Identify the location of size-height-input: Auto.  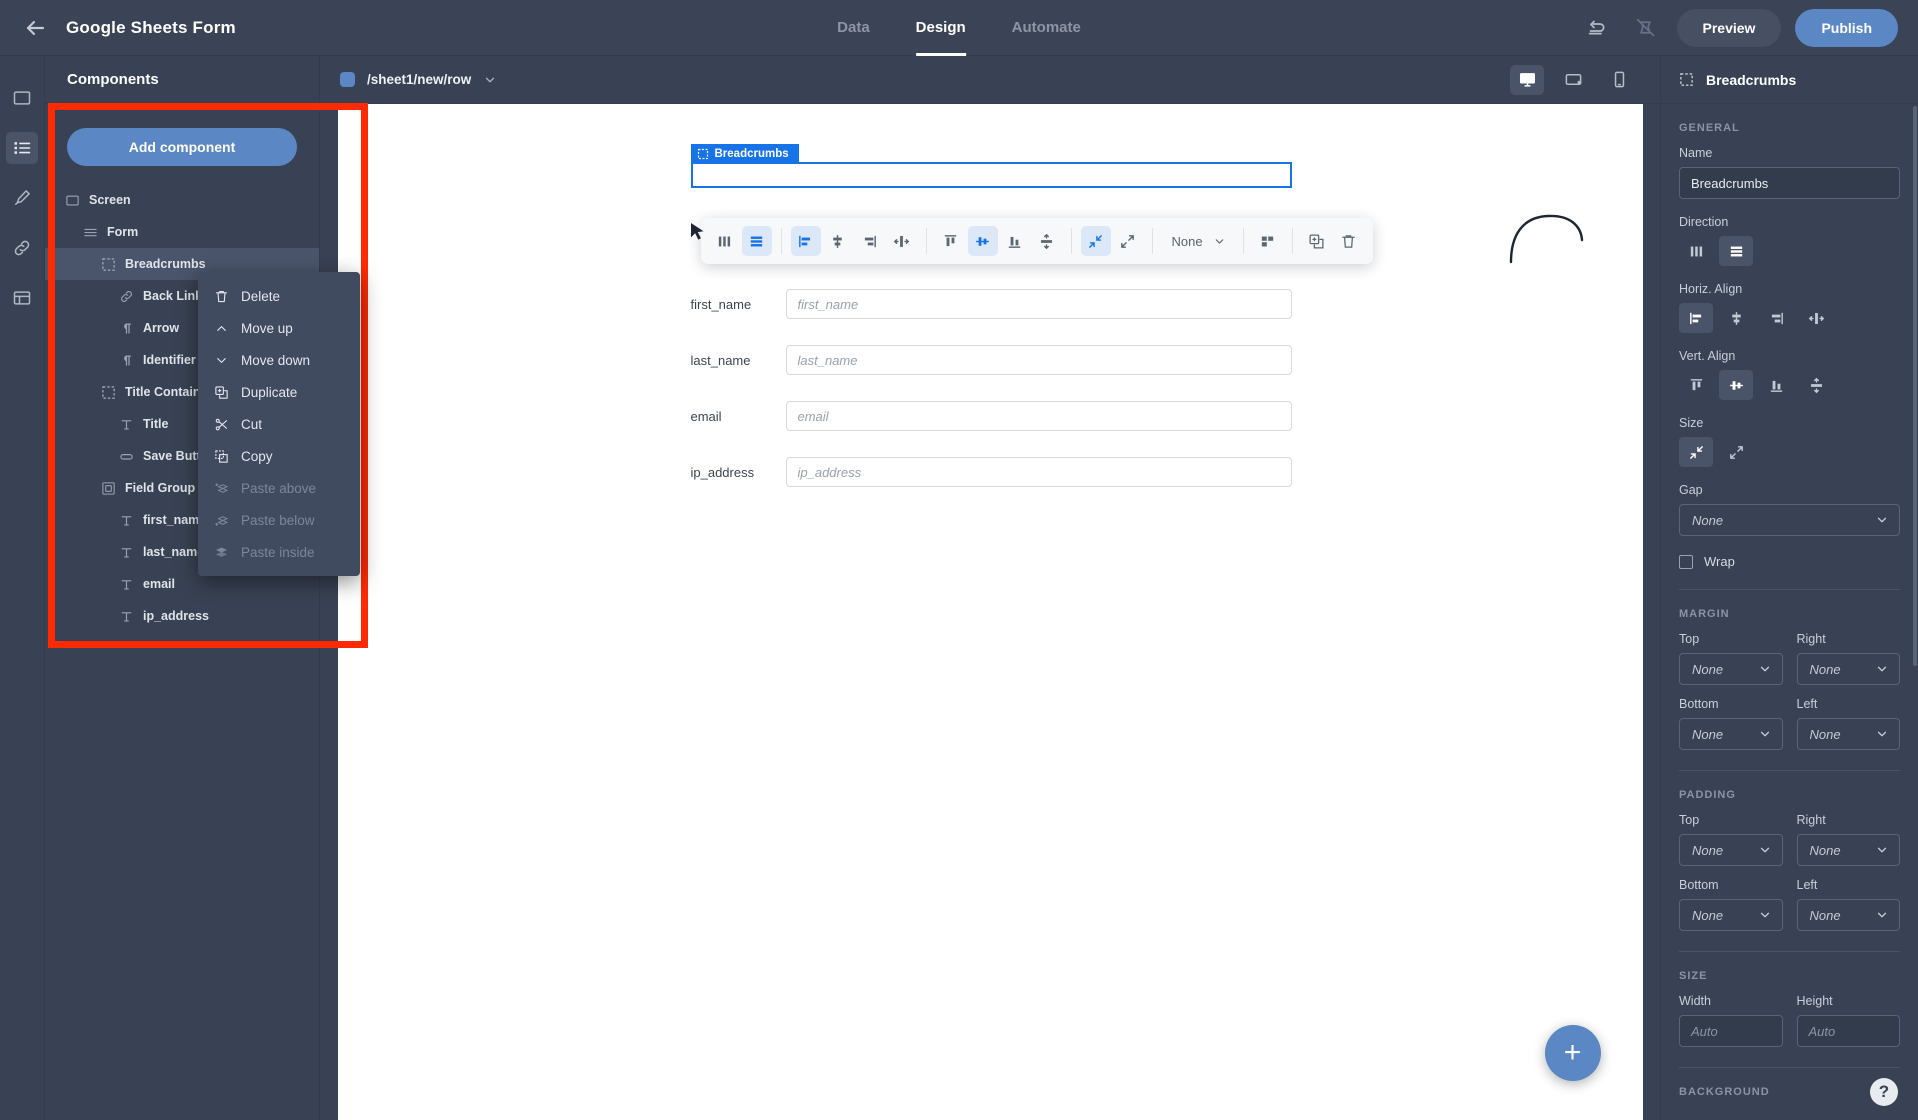
(1848, 1031).